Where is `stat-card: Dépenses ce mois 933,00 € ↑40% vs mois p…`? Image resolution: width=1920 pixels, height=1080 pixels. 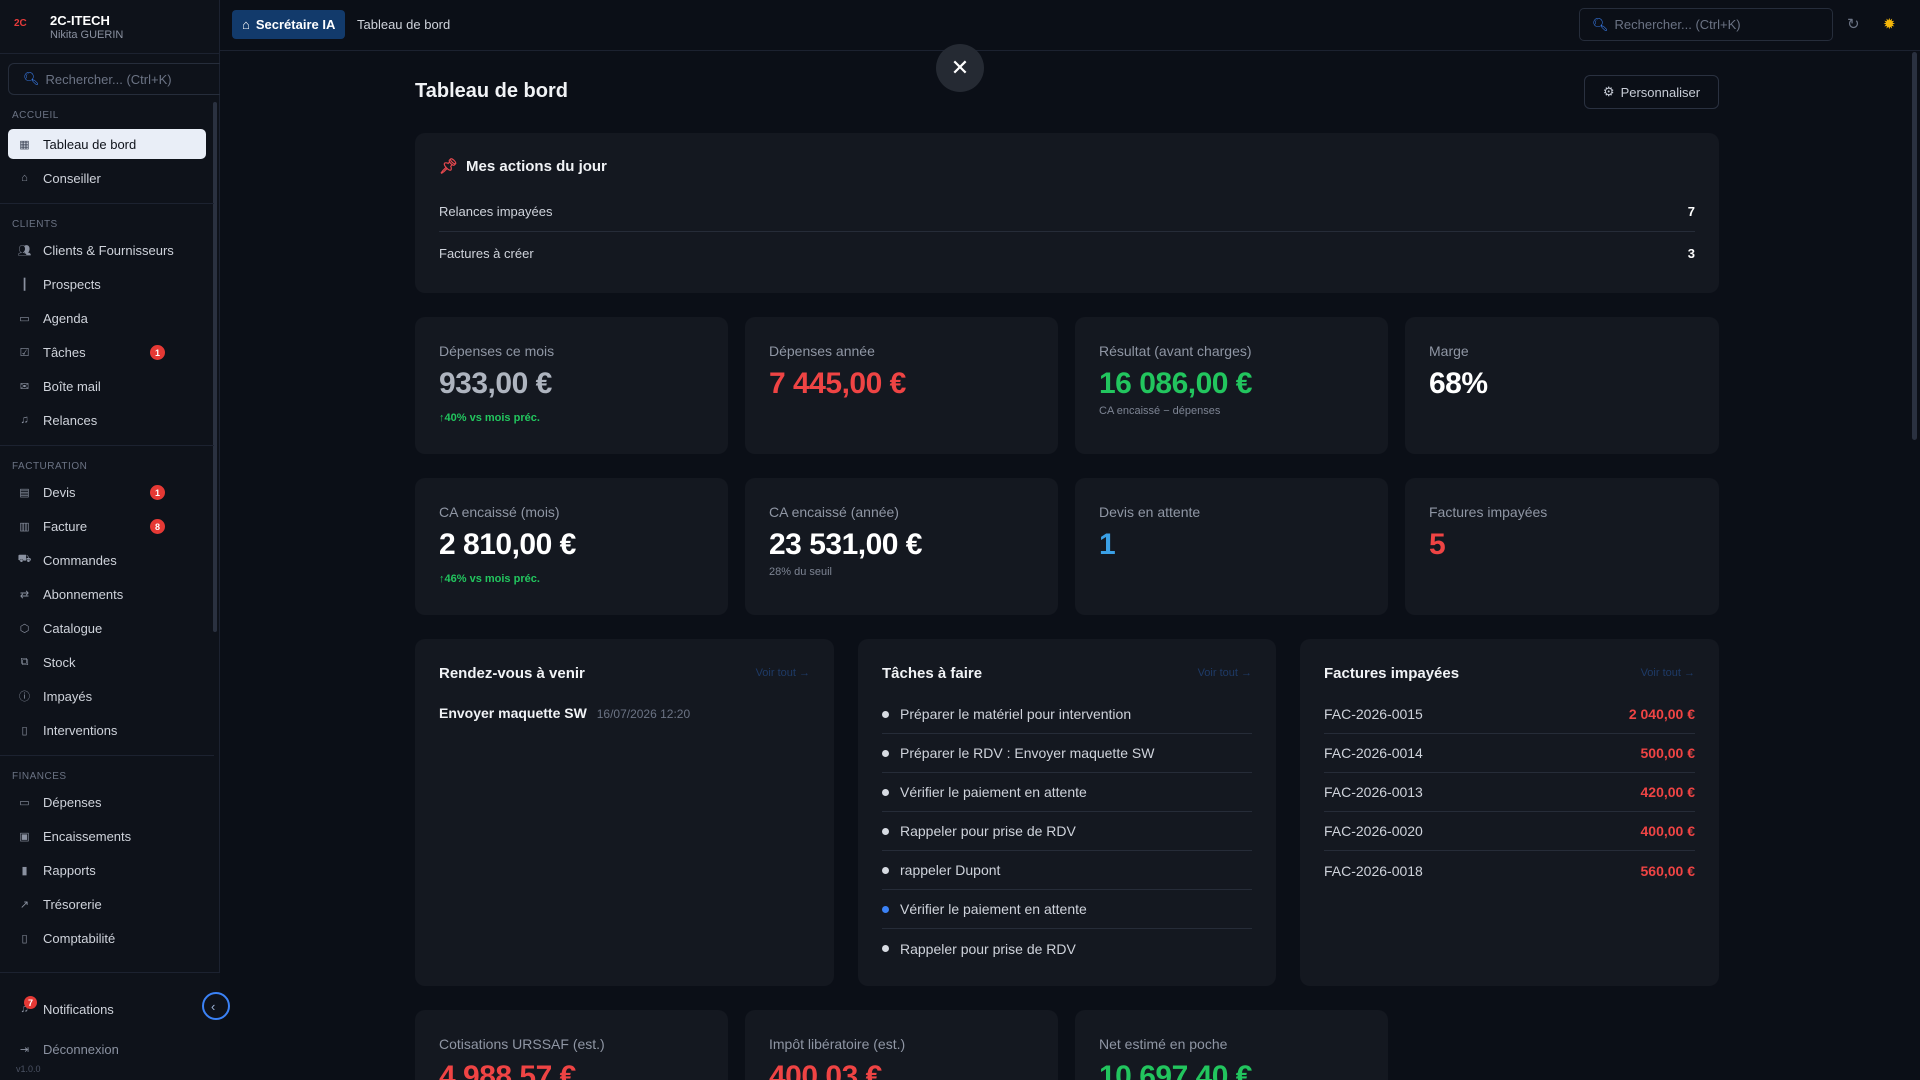
stat-card: Dépenses ce mois 933,00 € ↑40% vs mois p… is located at coordinates (571, 385).